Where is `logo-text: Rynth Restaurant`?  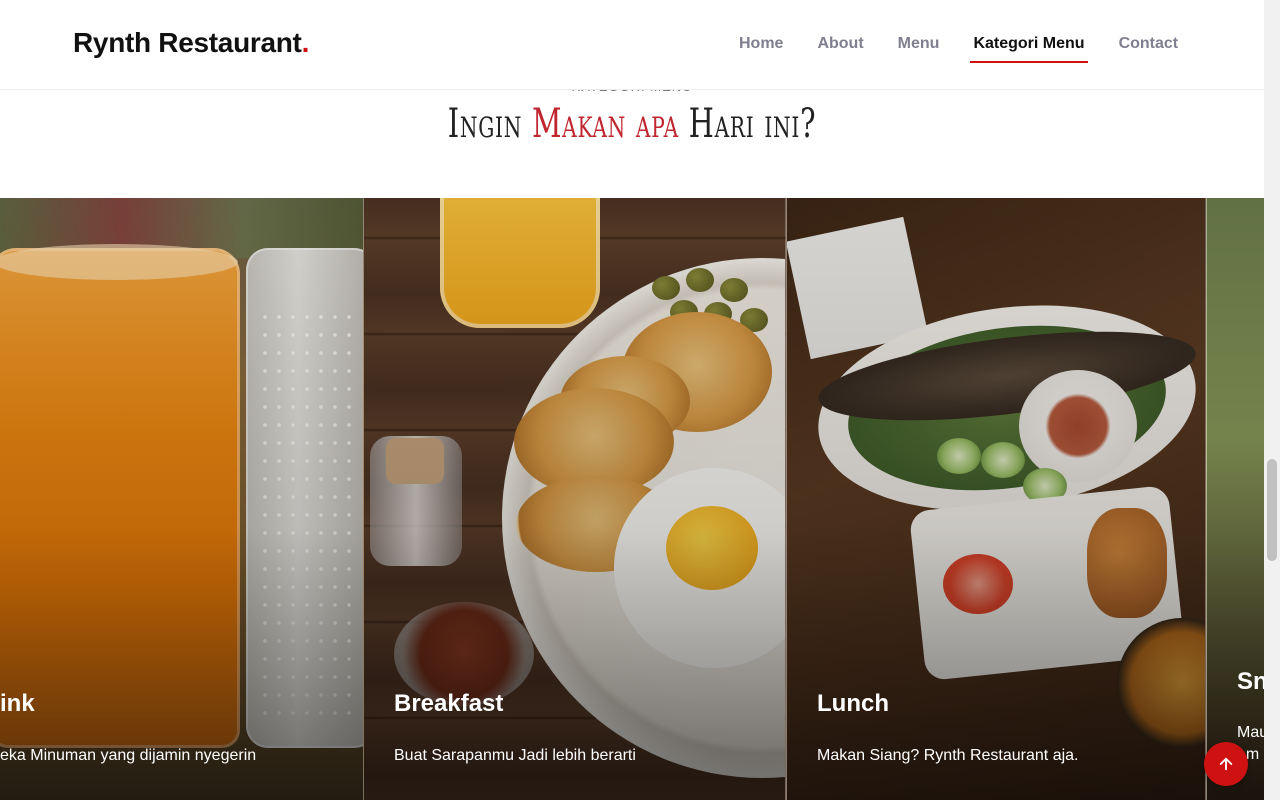
logo-text: Rynth Restaurant is located at coordinates (187, 42).